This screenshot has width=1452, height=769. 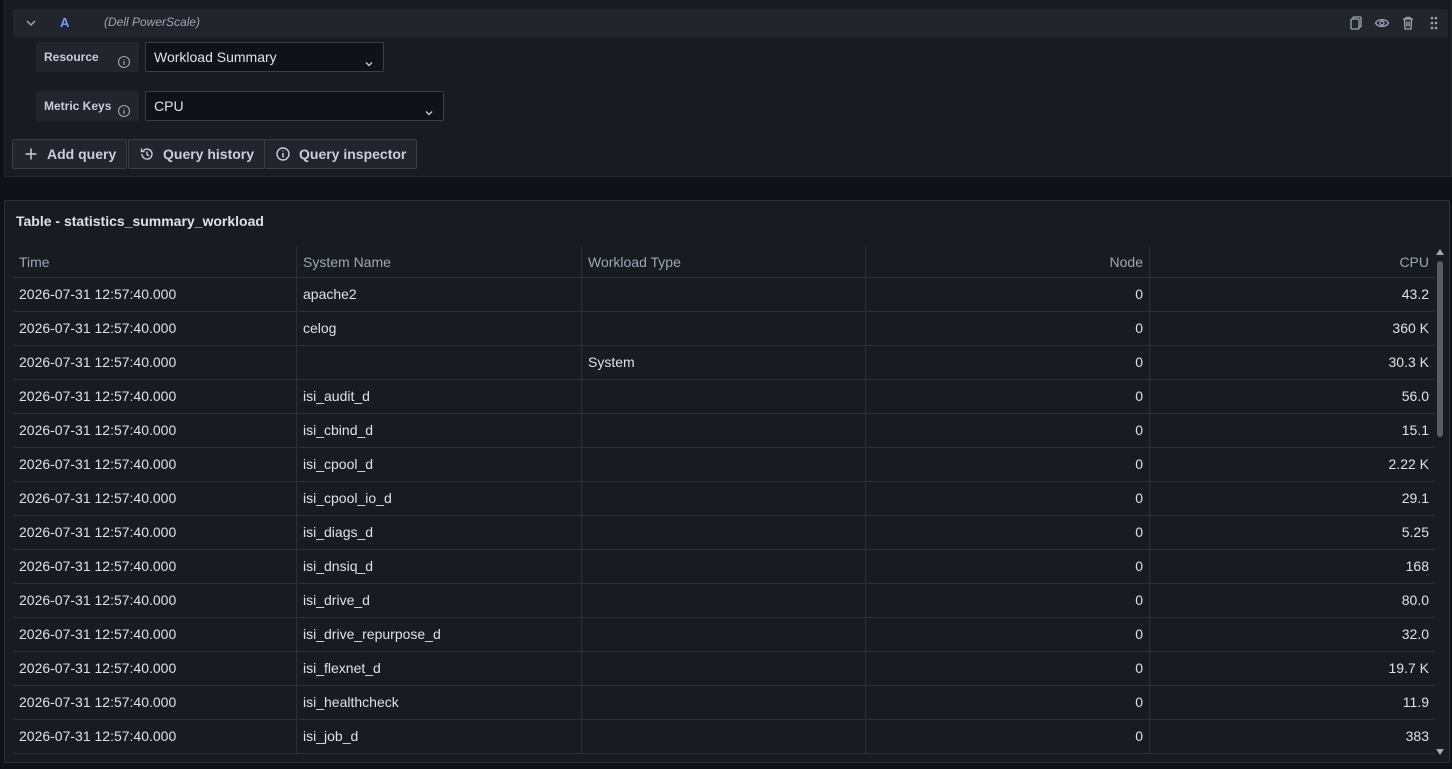 I want to click on plus-icon, so click(x=31, y=154).